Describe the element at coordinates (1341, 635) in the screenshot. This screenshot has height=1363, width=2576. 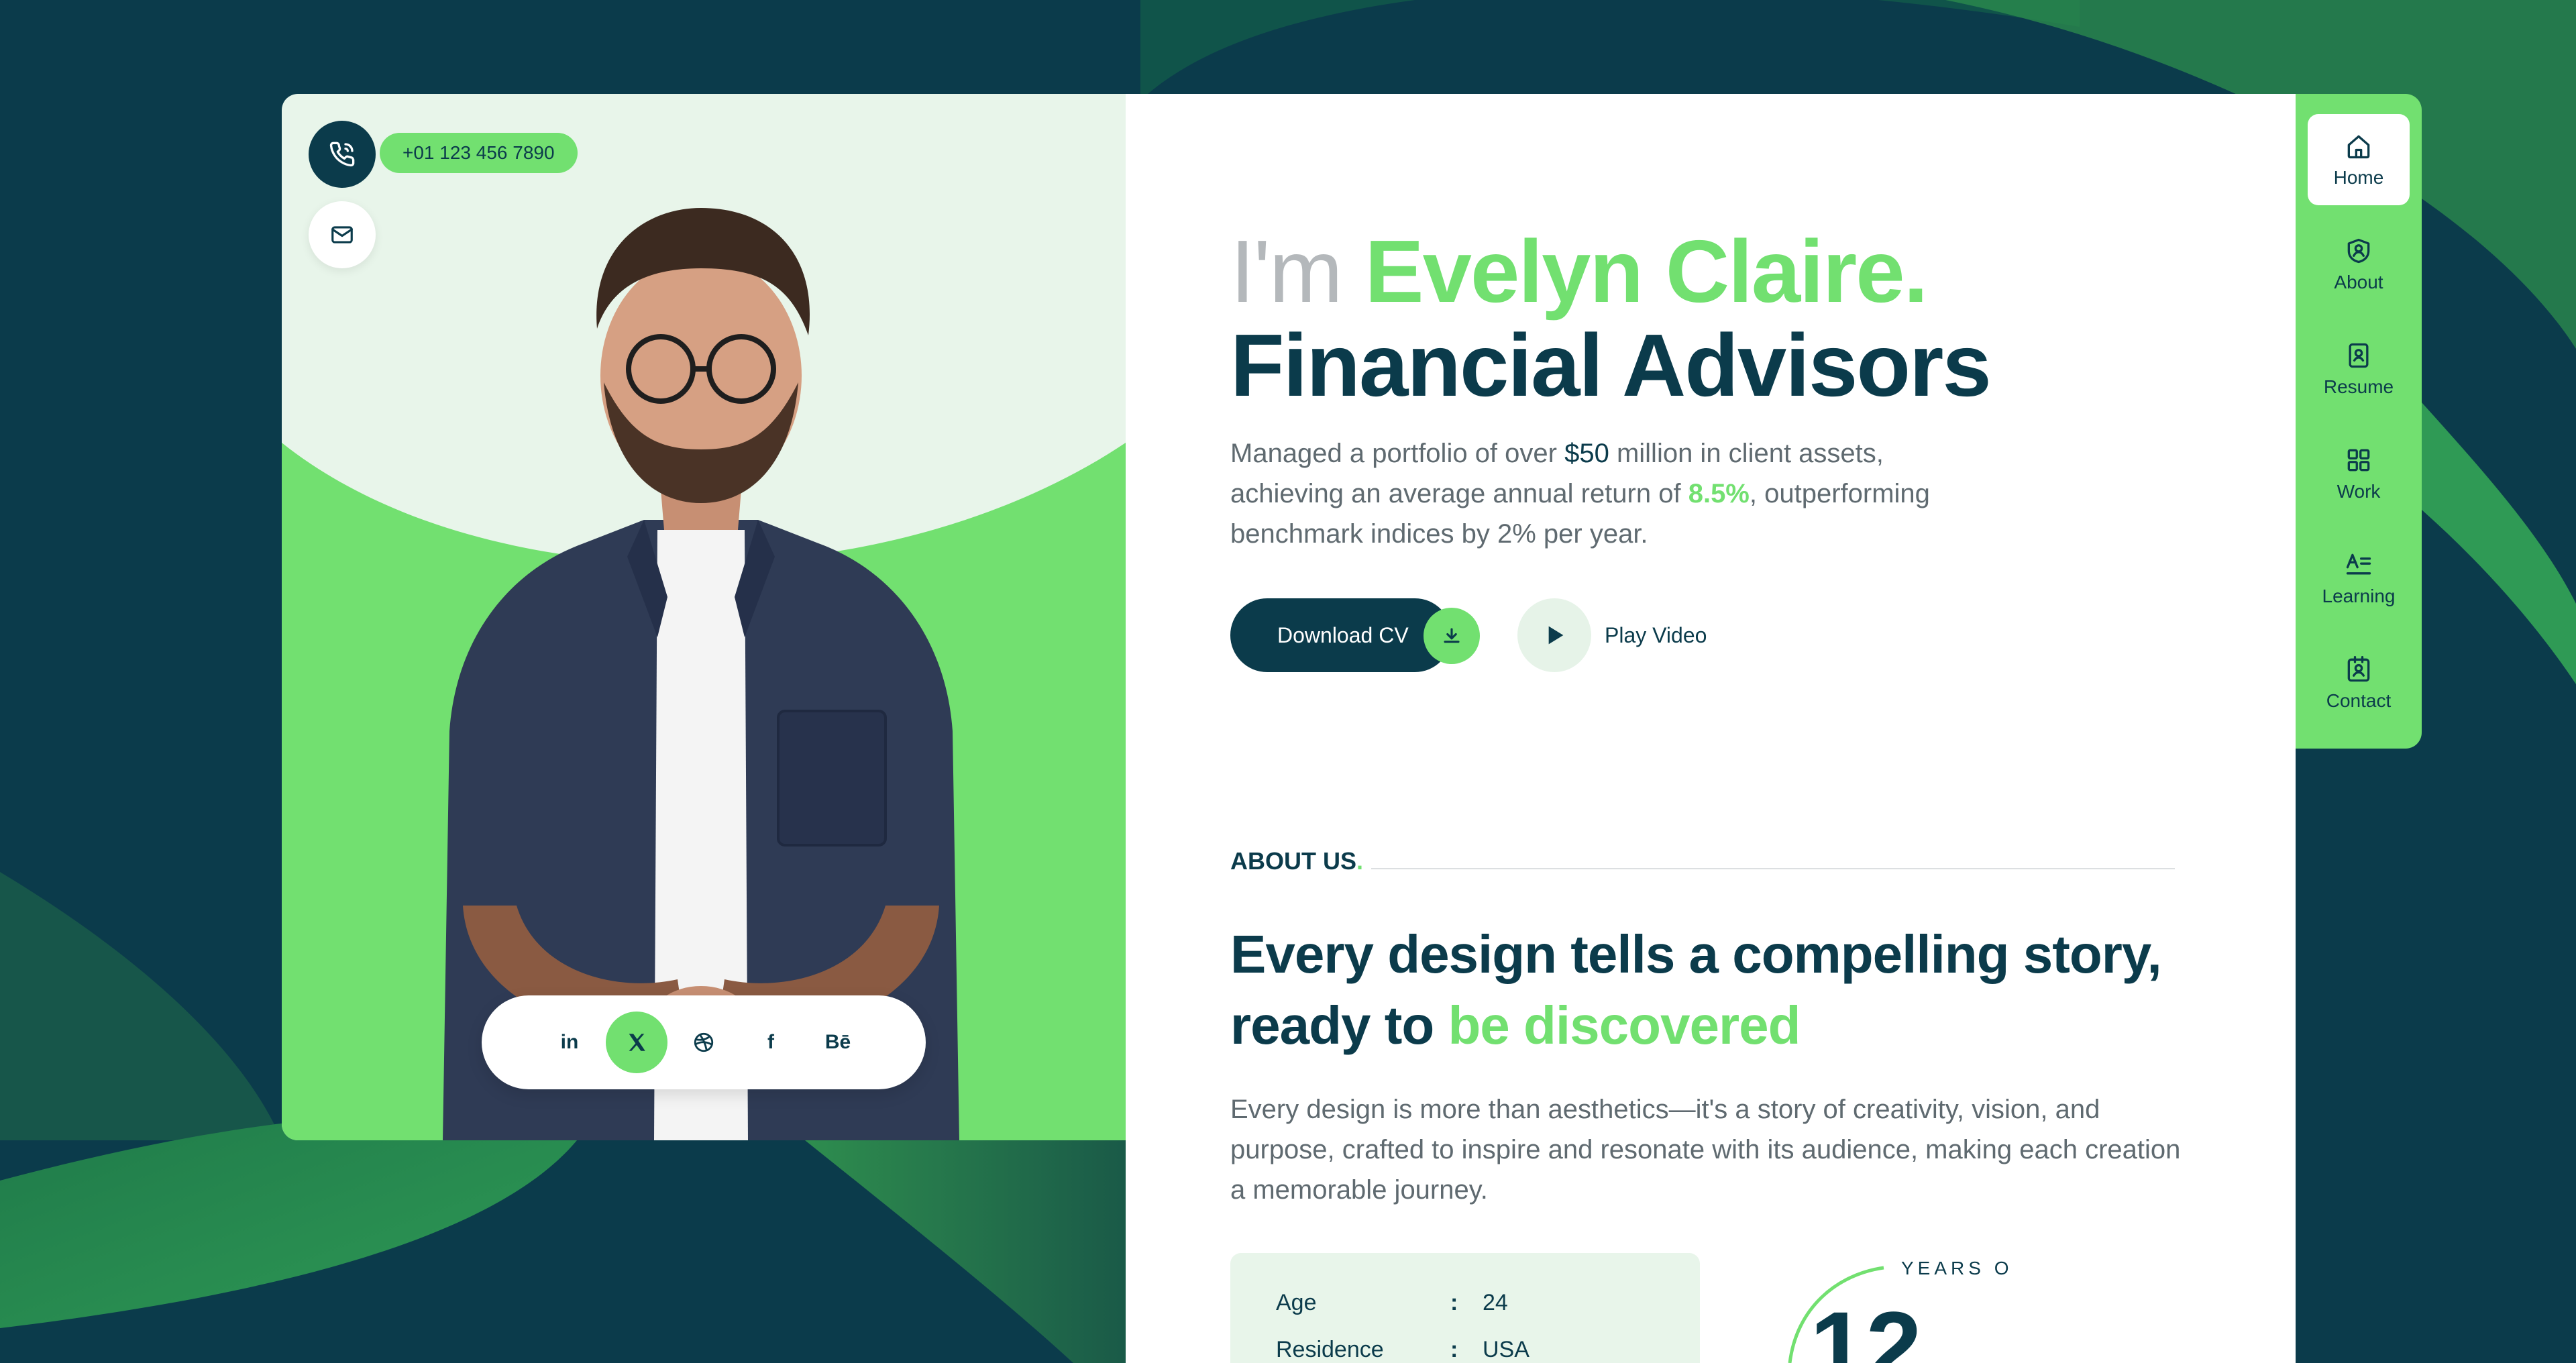
I see `download-cv-button: Download CV` at that location.